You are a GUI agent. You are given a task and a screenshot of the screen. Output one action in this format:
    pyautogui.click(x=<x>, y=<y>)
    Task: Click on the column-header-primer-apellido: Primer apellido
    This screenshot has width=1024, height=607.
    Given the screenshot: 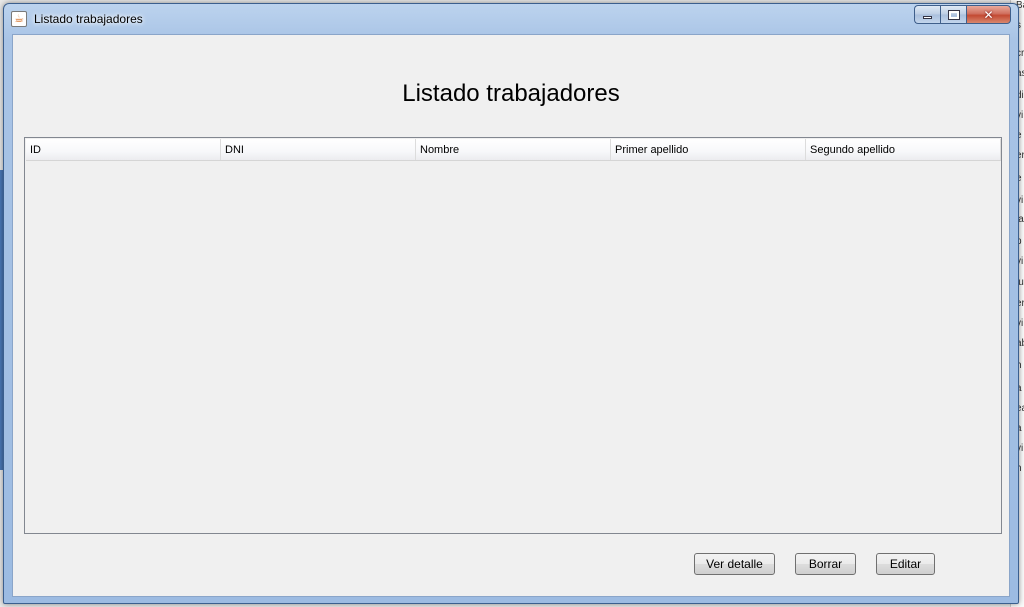 What is the action you would take?
    pyautogui.click(x=708, y=149)
    